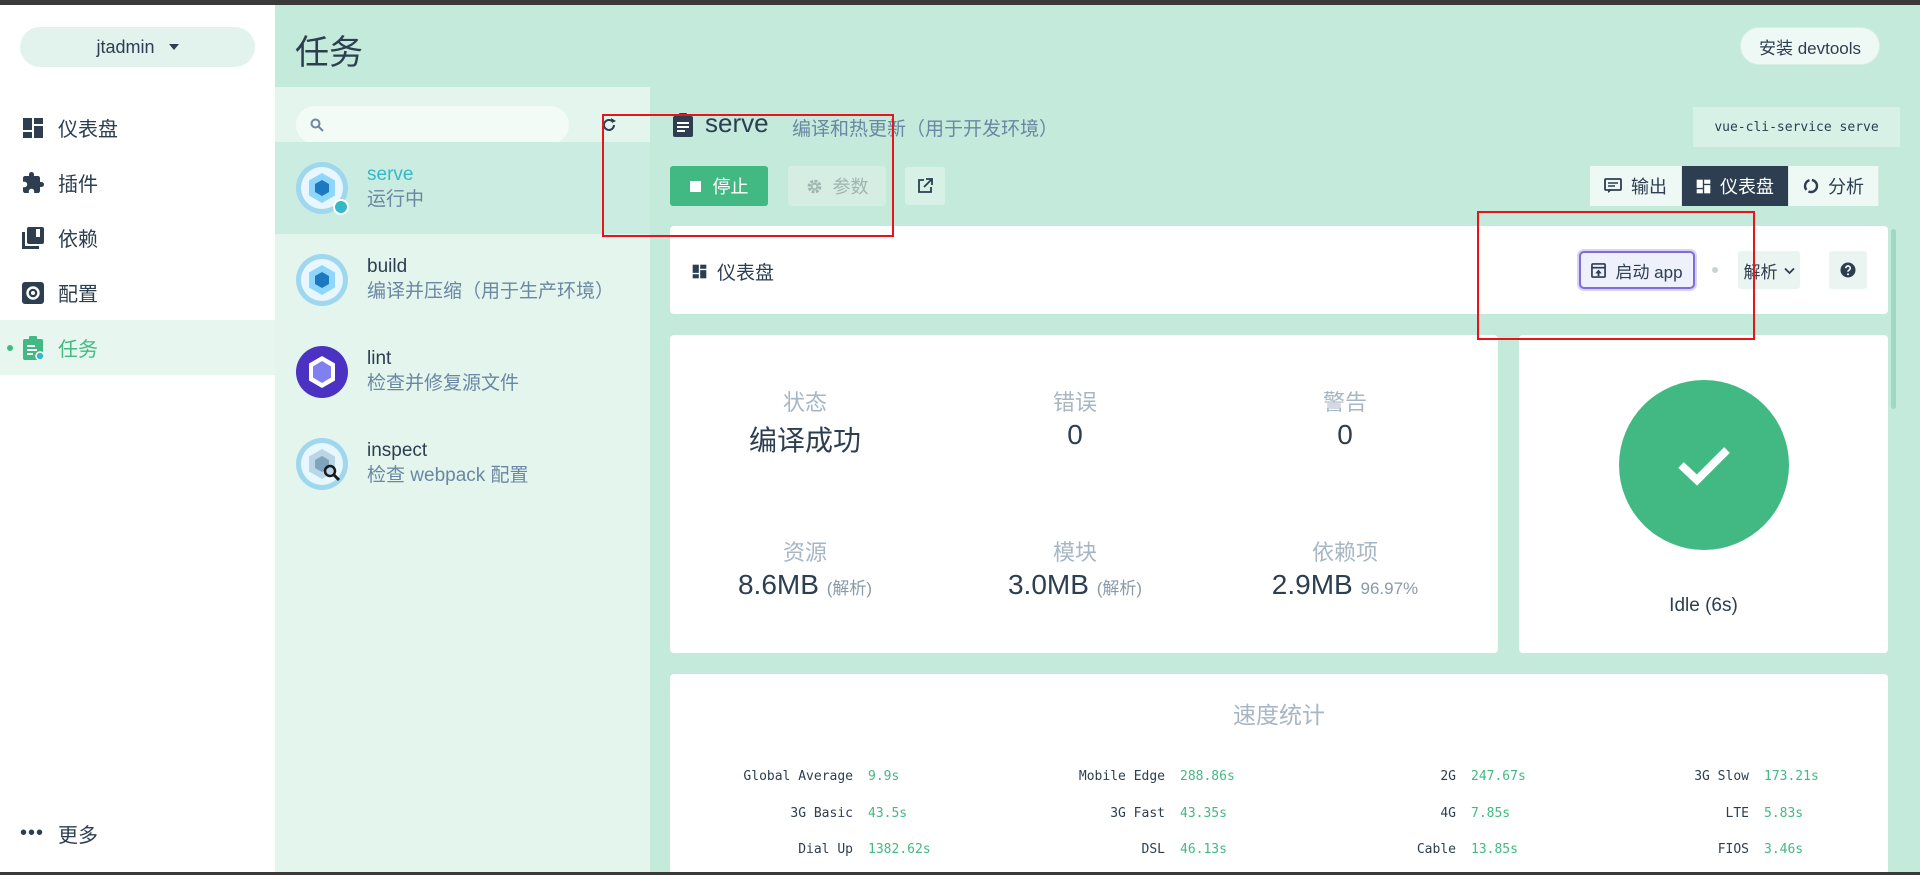 This screenshot has height=875, width=1920. What do you see at coordinates (1599, 270) in the screenshot?
I see `open-in-browser-icon` at bounding box center [1599, 270].